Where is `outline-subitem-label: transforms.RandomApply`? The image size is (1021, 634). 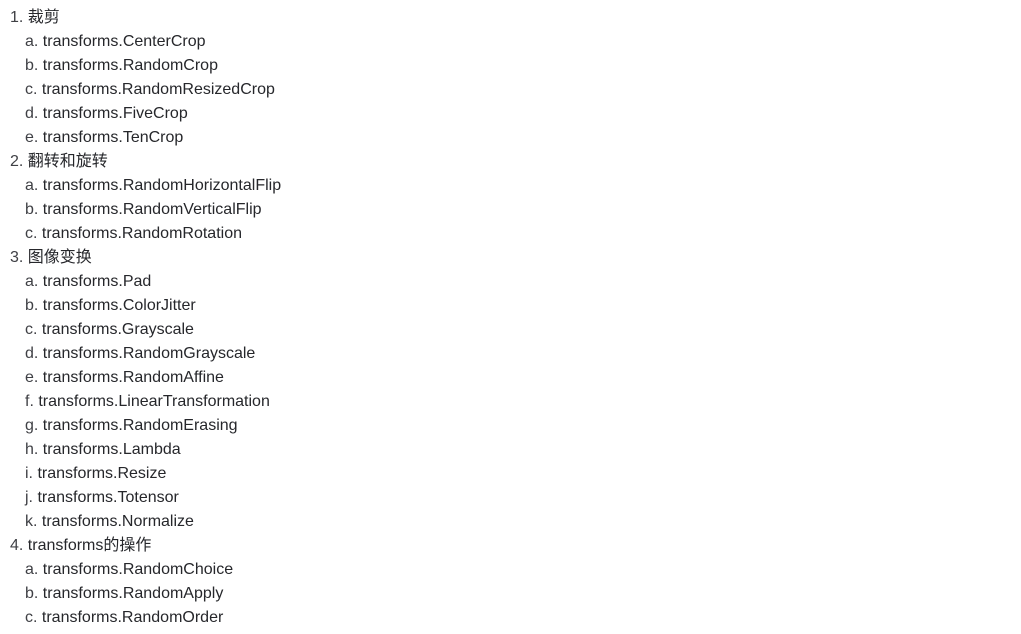
outline-subitem-label: transforms.RandomApply is located at coordinates (133, 593).